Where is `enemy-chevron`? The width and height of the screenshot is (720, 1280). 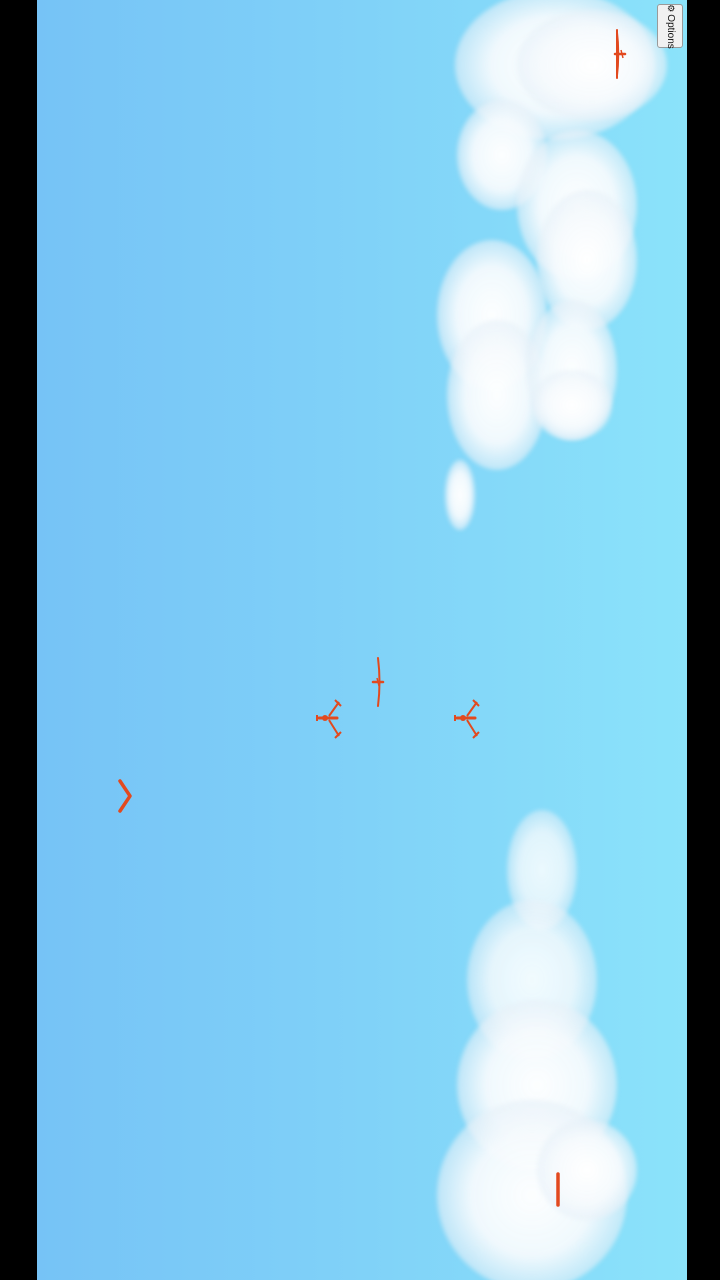
enemy-chevron is located at coordinates (125, 796).